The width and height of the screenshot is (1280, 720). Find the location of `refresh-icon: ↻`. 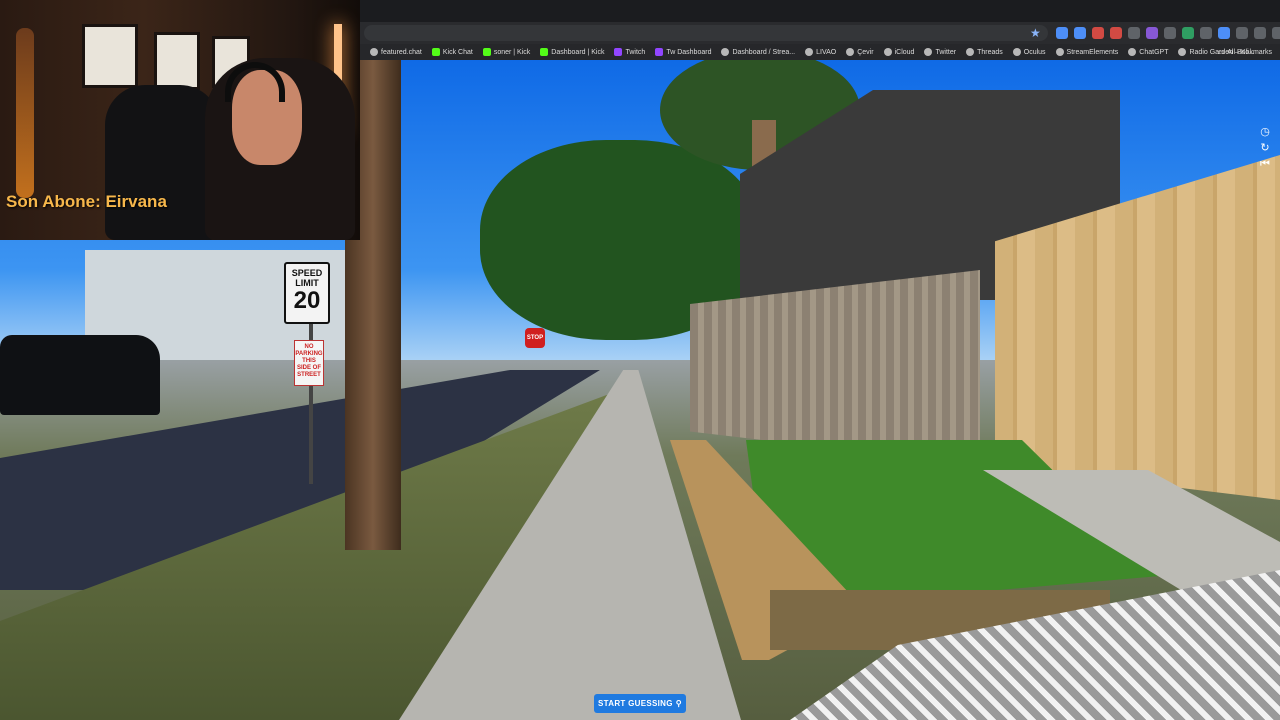

refresh-icon: ↻ is located at coordinates (1265, 148).